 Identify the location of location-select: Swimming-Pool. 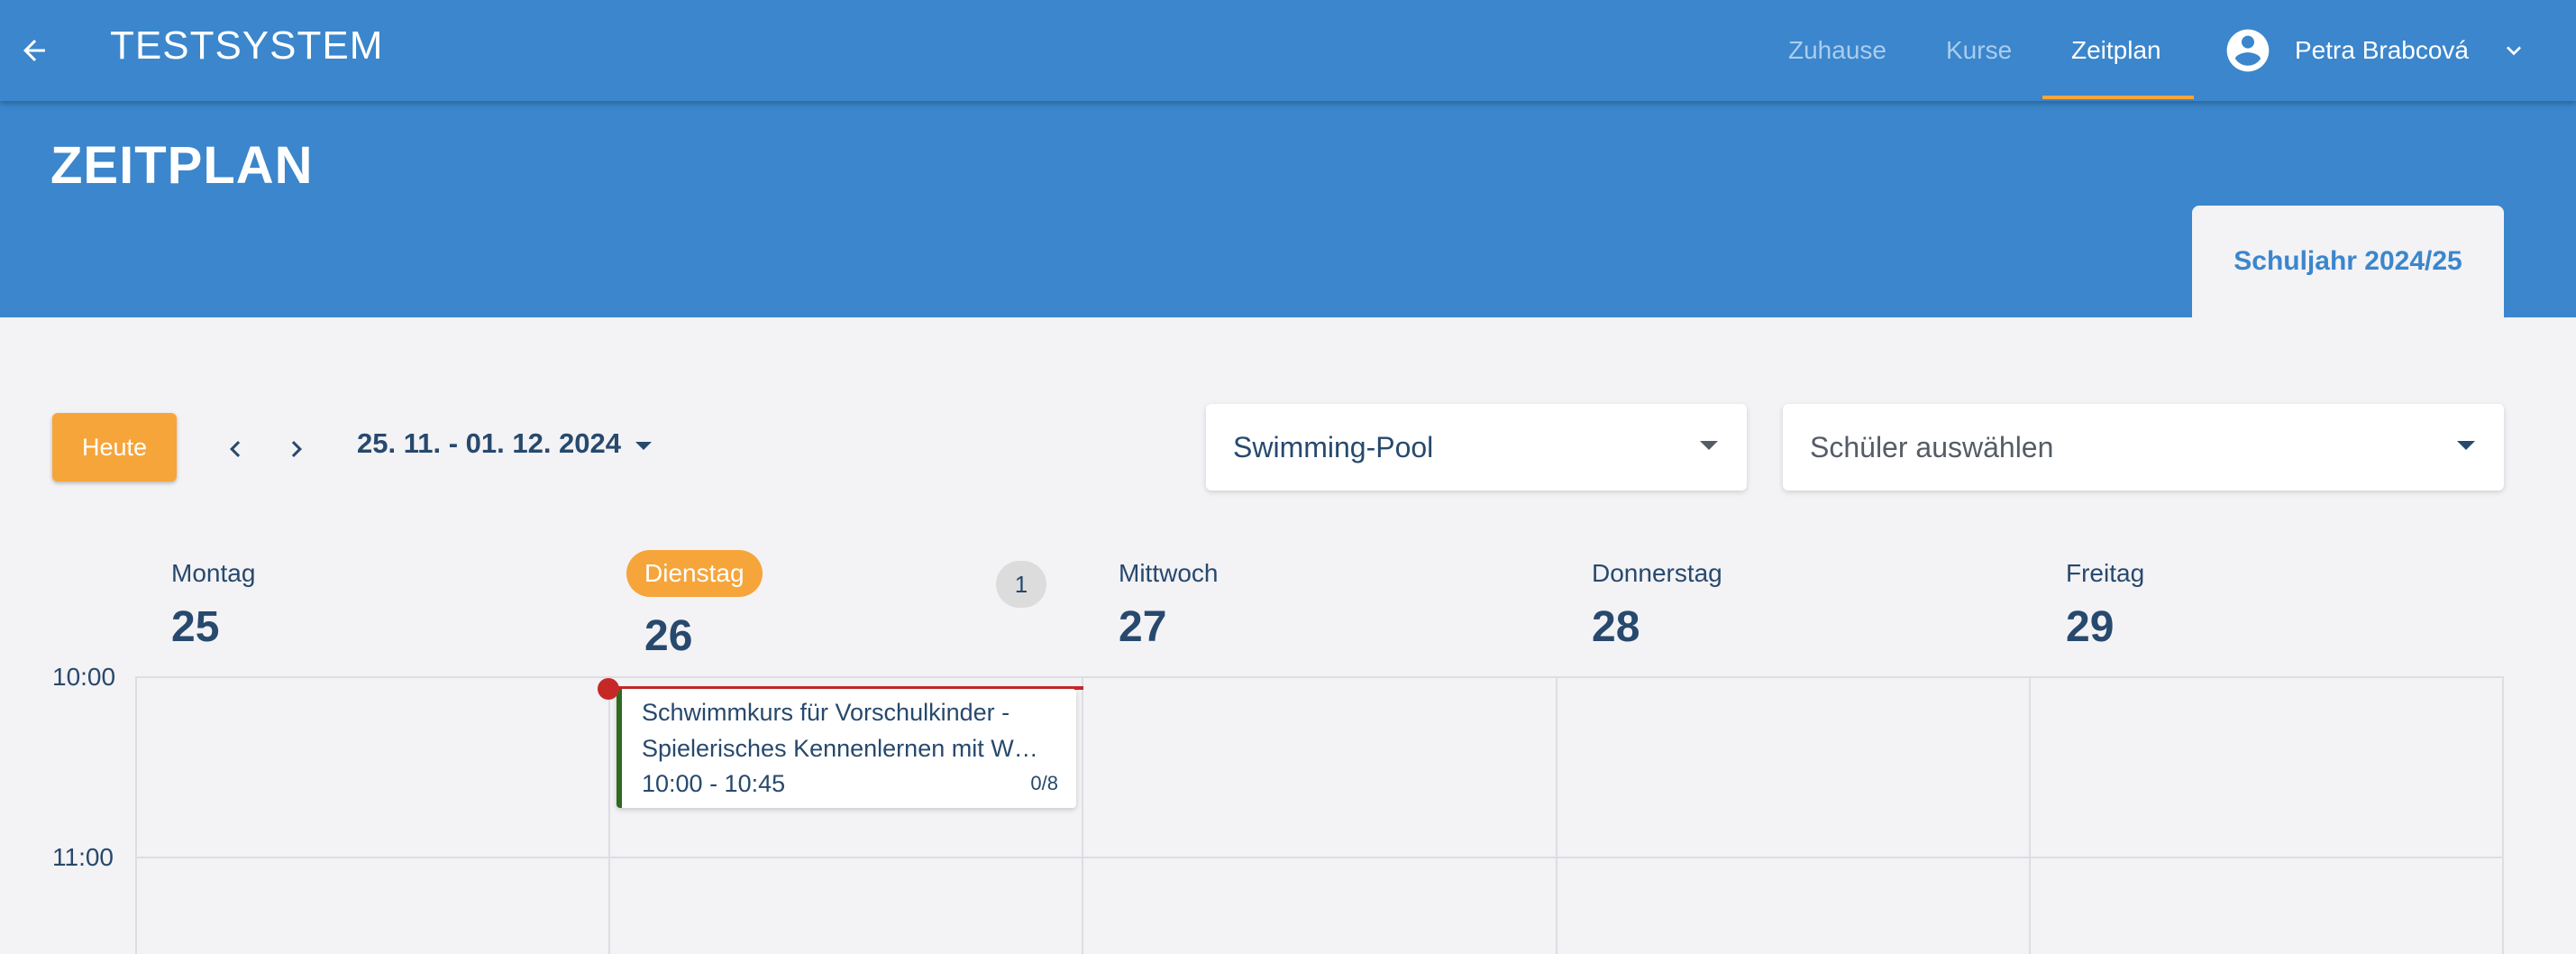
(1477, 447).